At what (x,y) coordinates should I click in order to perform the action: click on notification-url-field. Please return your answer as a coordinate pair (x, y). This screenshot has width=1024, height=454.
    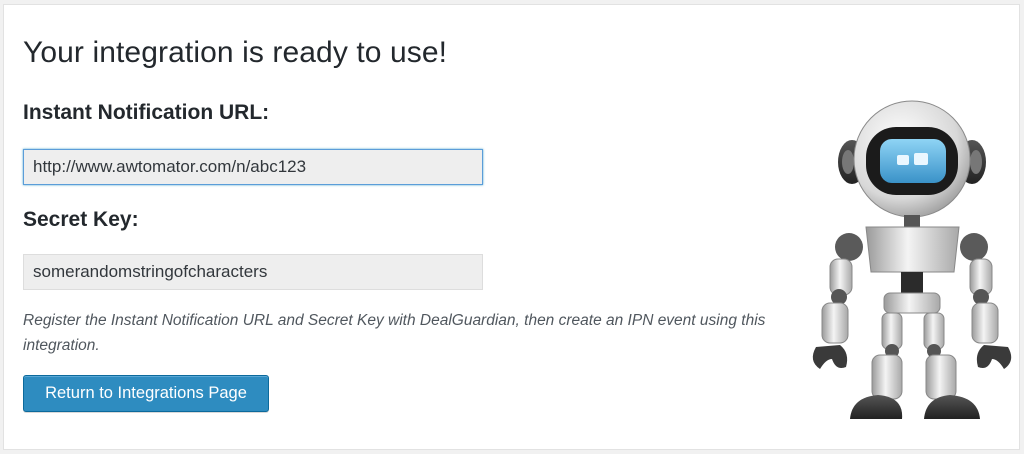
    Looking at the image, I should click on (253, 167).